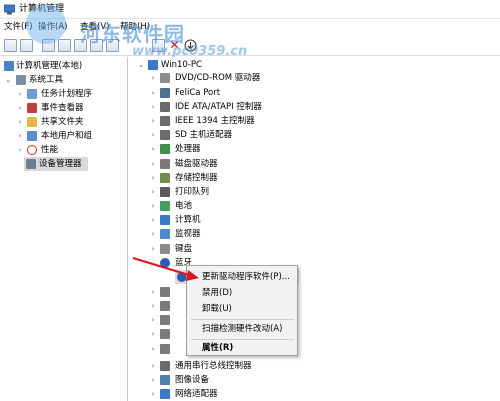 The image size is (500, 401). I want to click on menu-uninstall: 卸载(U), so click(217, 309).